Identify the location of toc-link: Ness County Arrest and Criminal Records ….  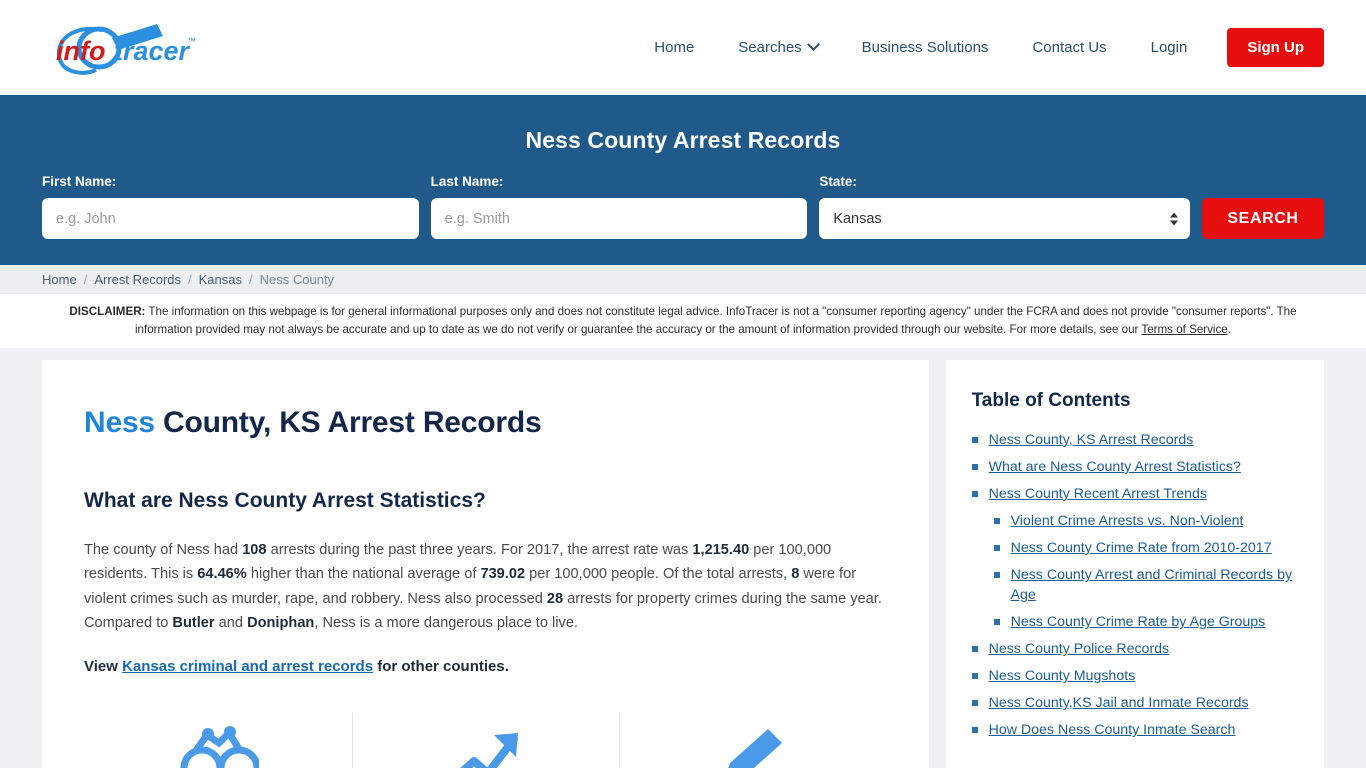
(1154, 585).